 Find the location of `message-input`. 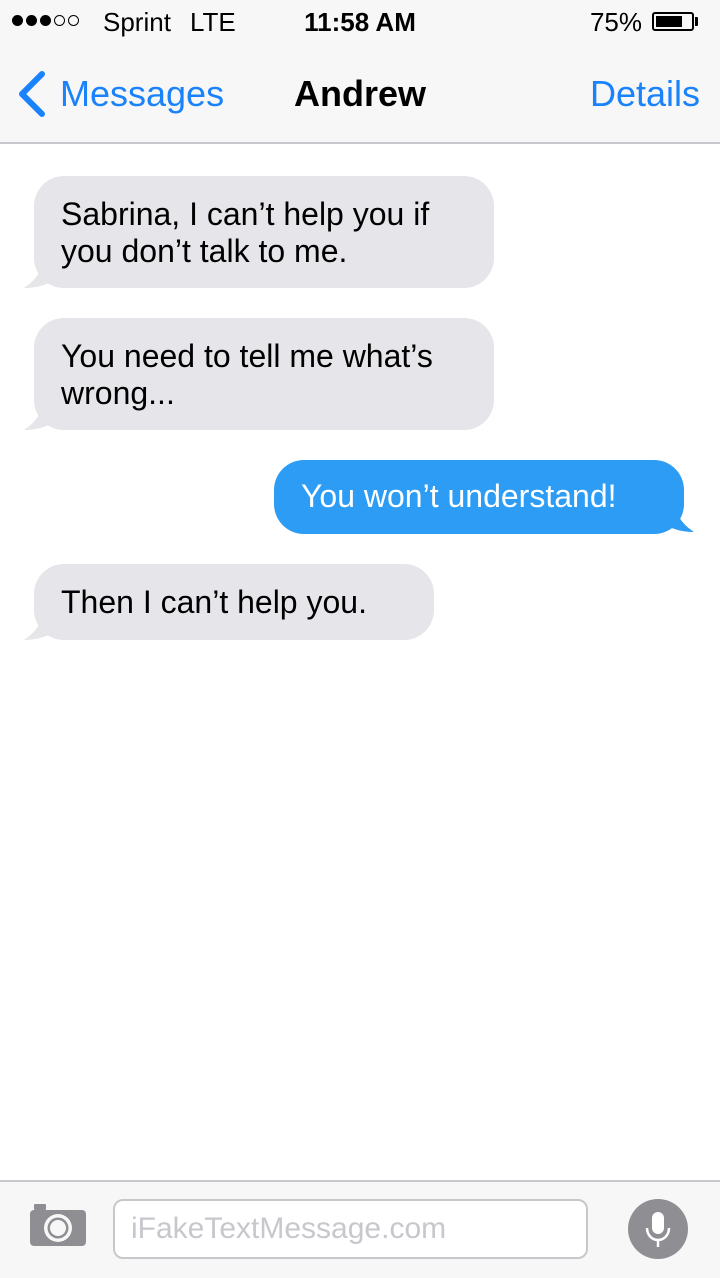

message-input is located at coordinates (350, 1229).